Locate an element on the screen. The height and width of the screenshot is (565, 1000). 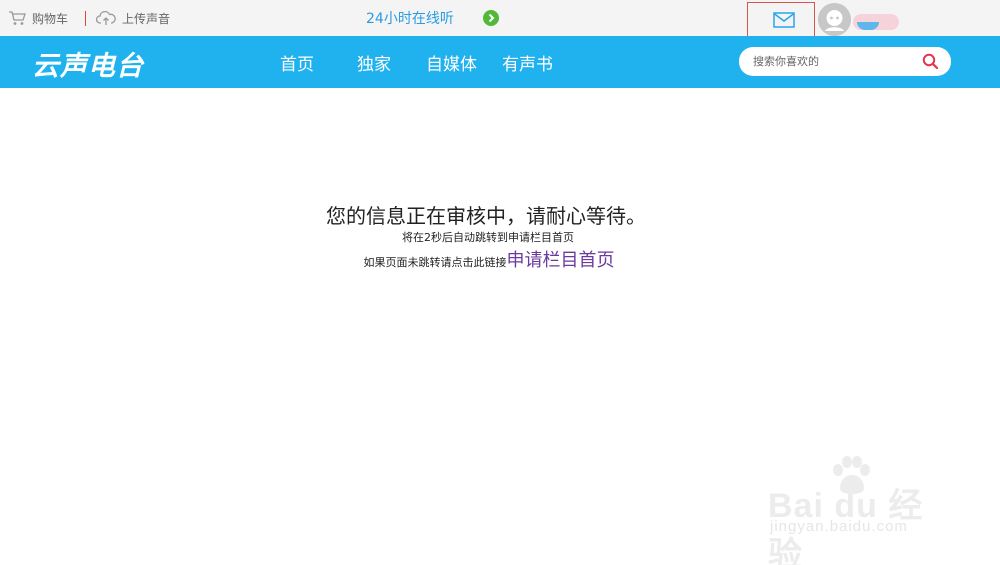
upload-sound-link: 上传声音 is located at coordinates (133, 18).